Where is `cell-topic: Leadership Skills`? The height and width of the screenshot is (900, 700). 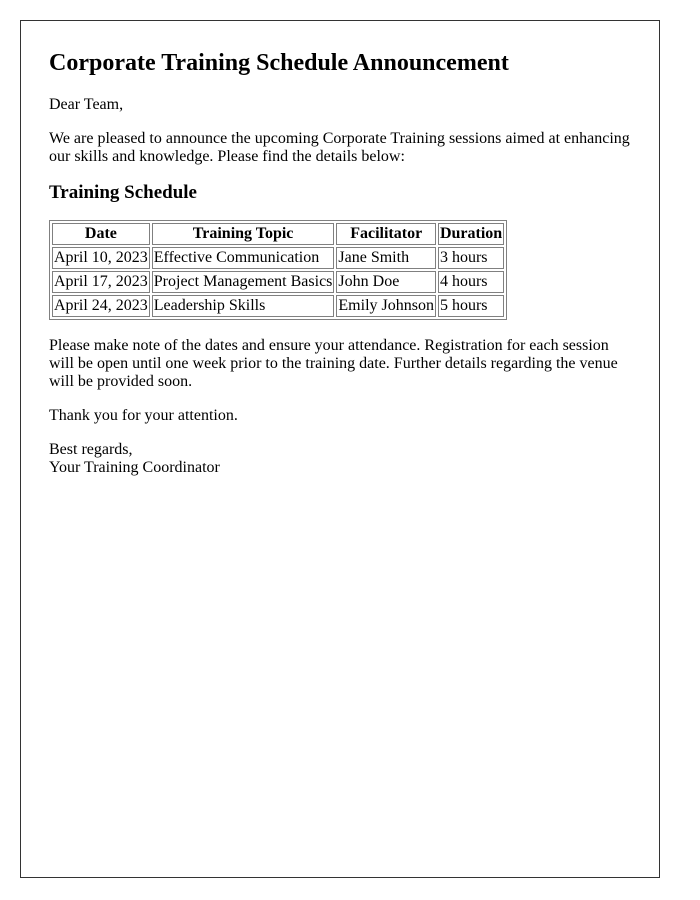
cell-topic: Leadership Skills is located at coordinates (243, 306).